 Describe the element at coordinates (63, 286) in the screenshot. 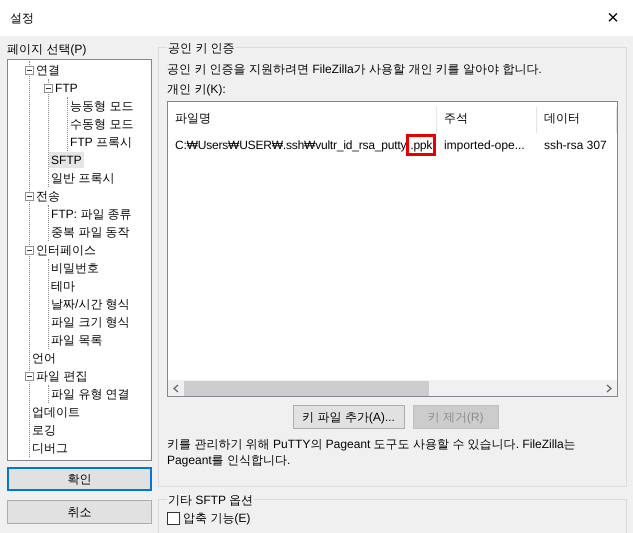

I see `tree-item: 테마` at that location.